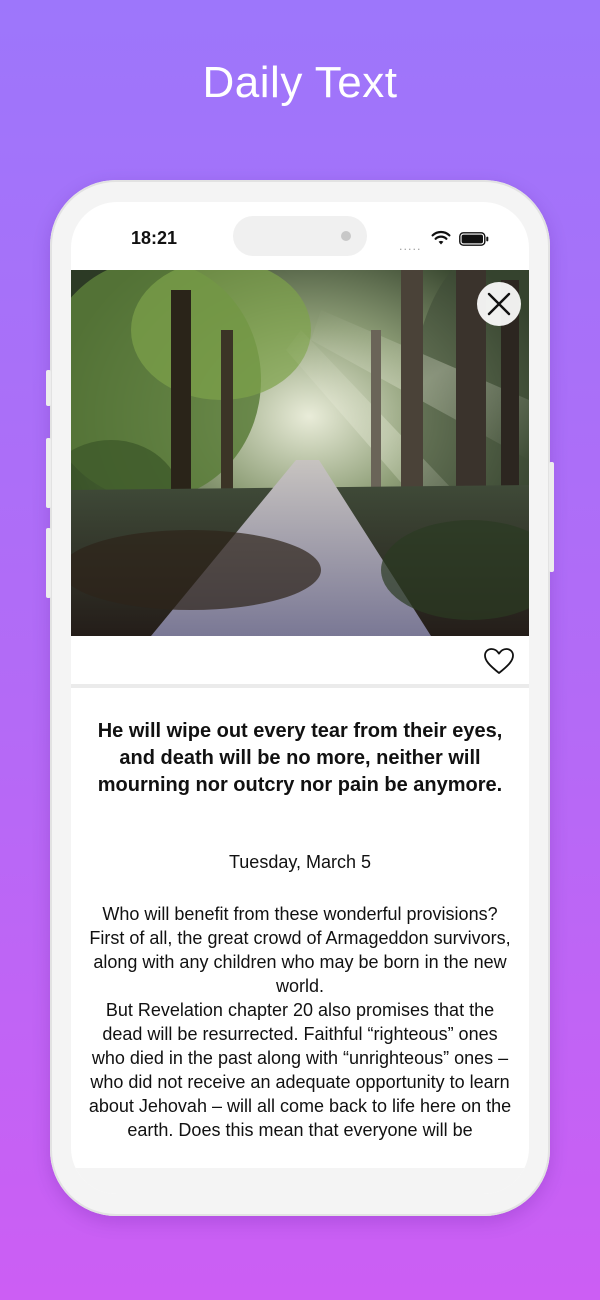 Image resolution: width=600 pixels, height=1300 pixels. I want to click on close-icon, so click(499, 304).